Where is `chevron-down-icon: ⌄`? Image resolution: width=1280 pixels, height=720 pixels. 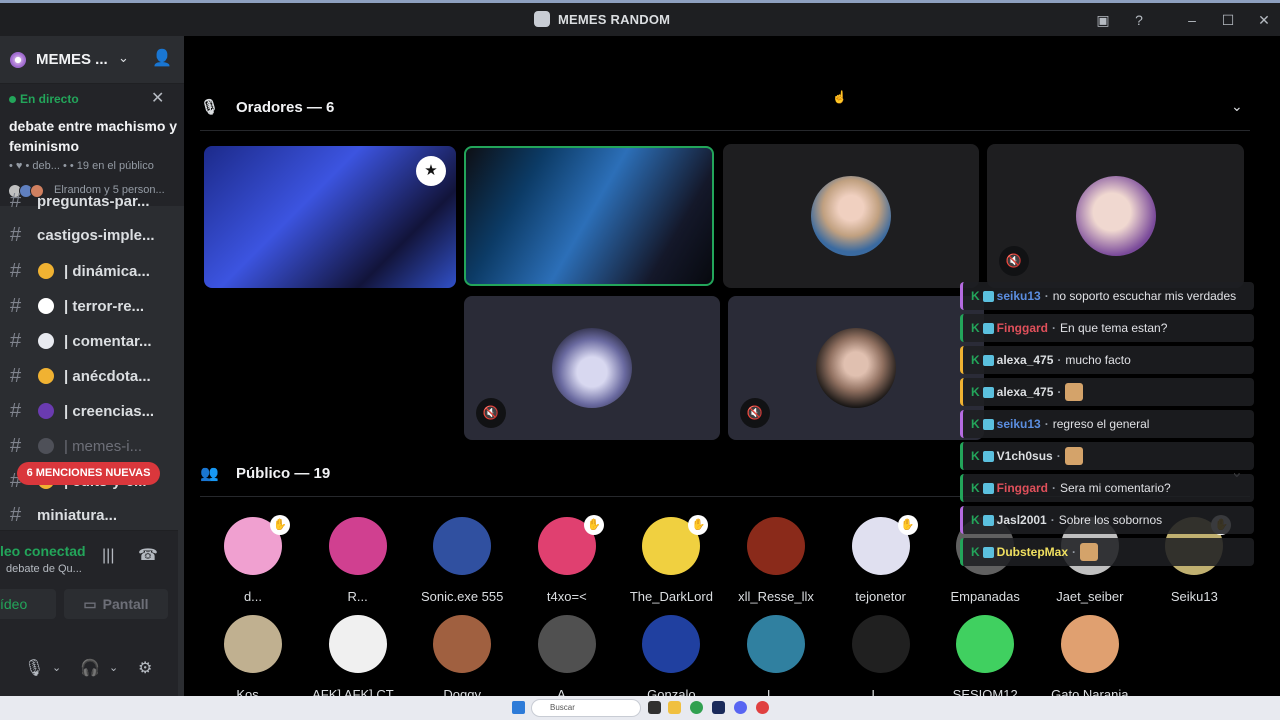 chevron-down-icon: ⌄ is located at coordinates (123, 58).